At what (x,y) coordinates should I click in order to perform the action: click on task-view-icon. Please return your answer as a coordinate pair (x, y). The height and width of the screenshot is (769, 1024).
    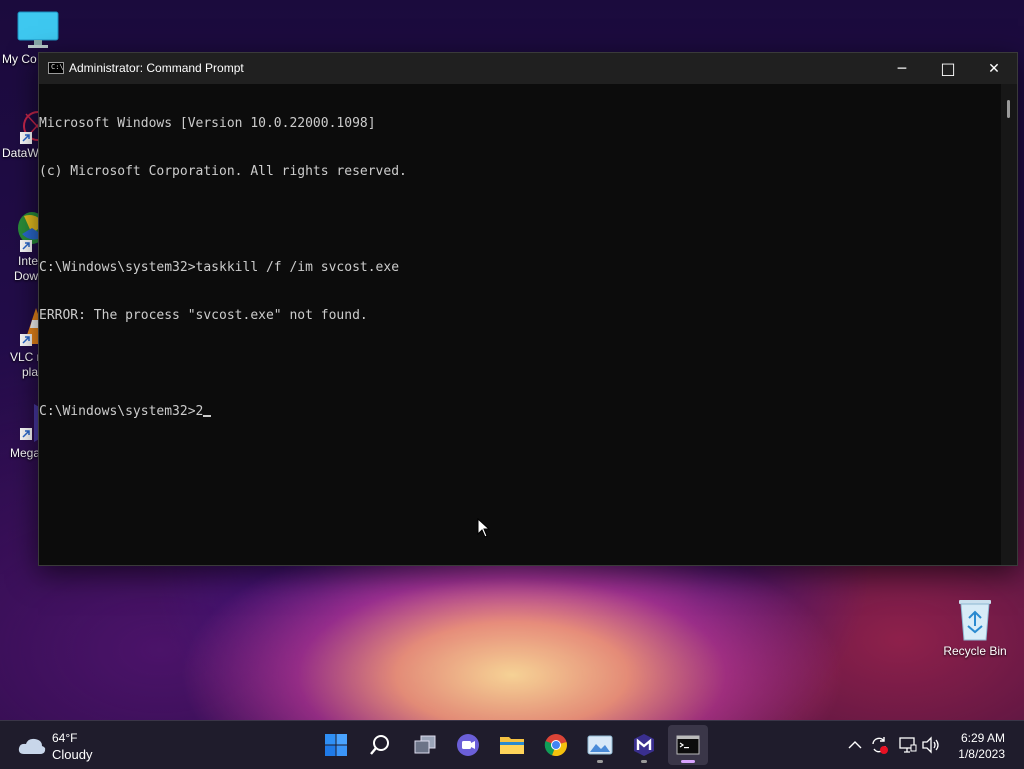
    Looking at the image, I should click on (425, 744).